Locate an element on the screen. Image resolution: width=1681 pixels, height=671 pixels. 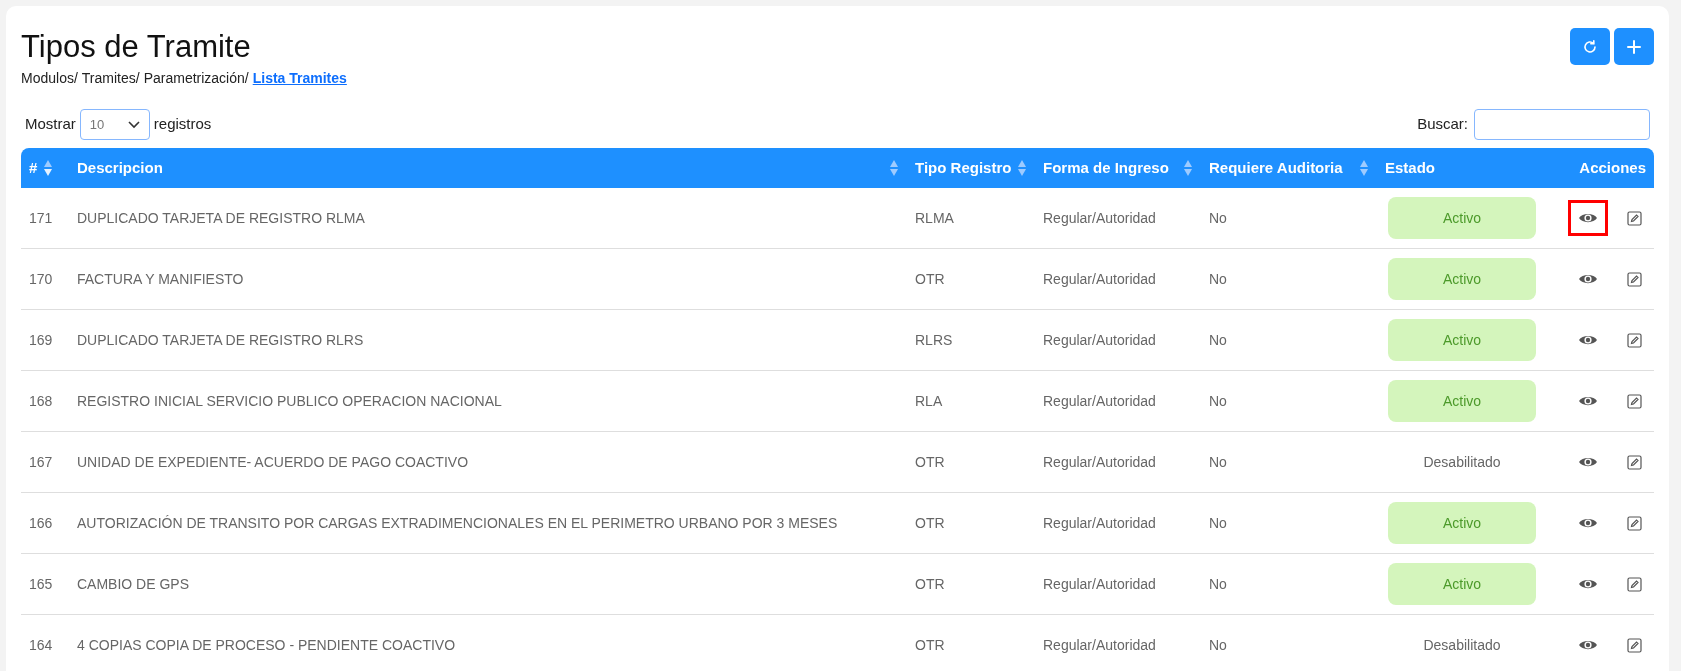
table-cell-text: 4 COPIAS COPIA DE PROCESO - PENDIENTE COACTIVO is located at coordinates (266, 645).